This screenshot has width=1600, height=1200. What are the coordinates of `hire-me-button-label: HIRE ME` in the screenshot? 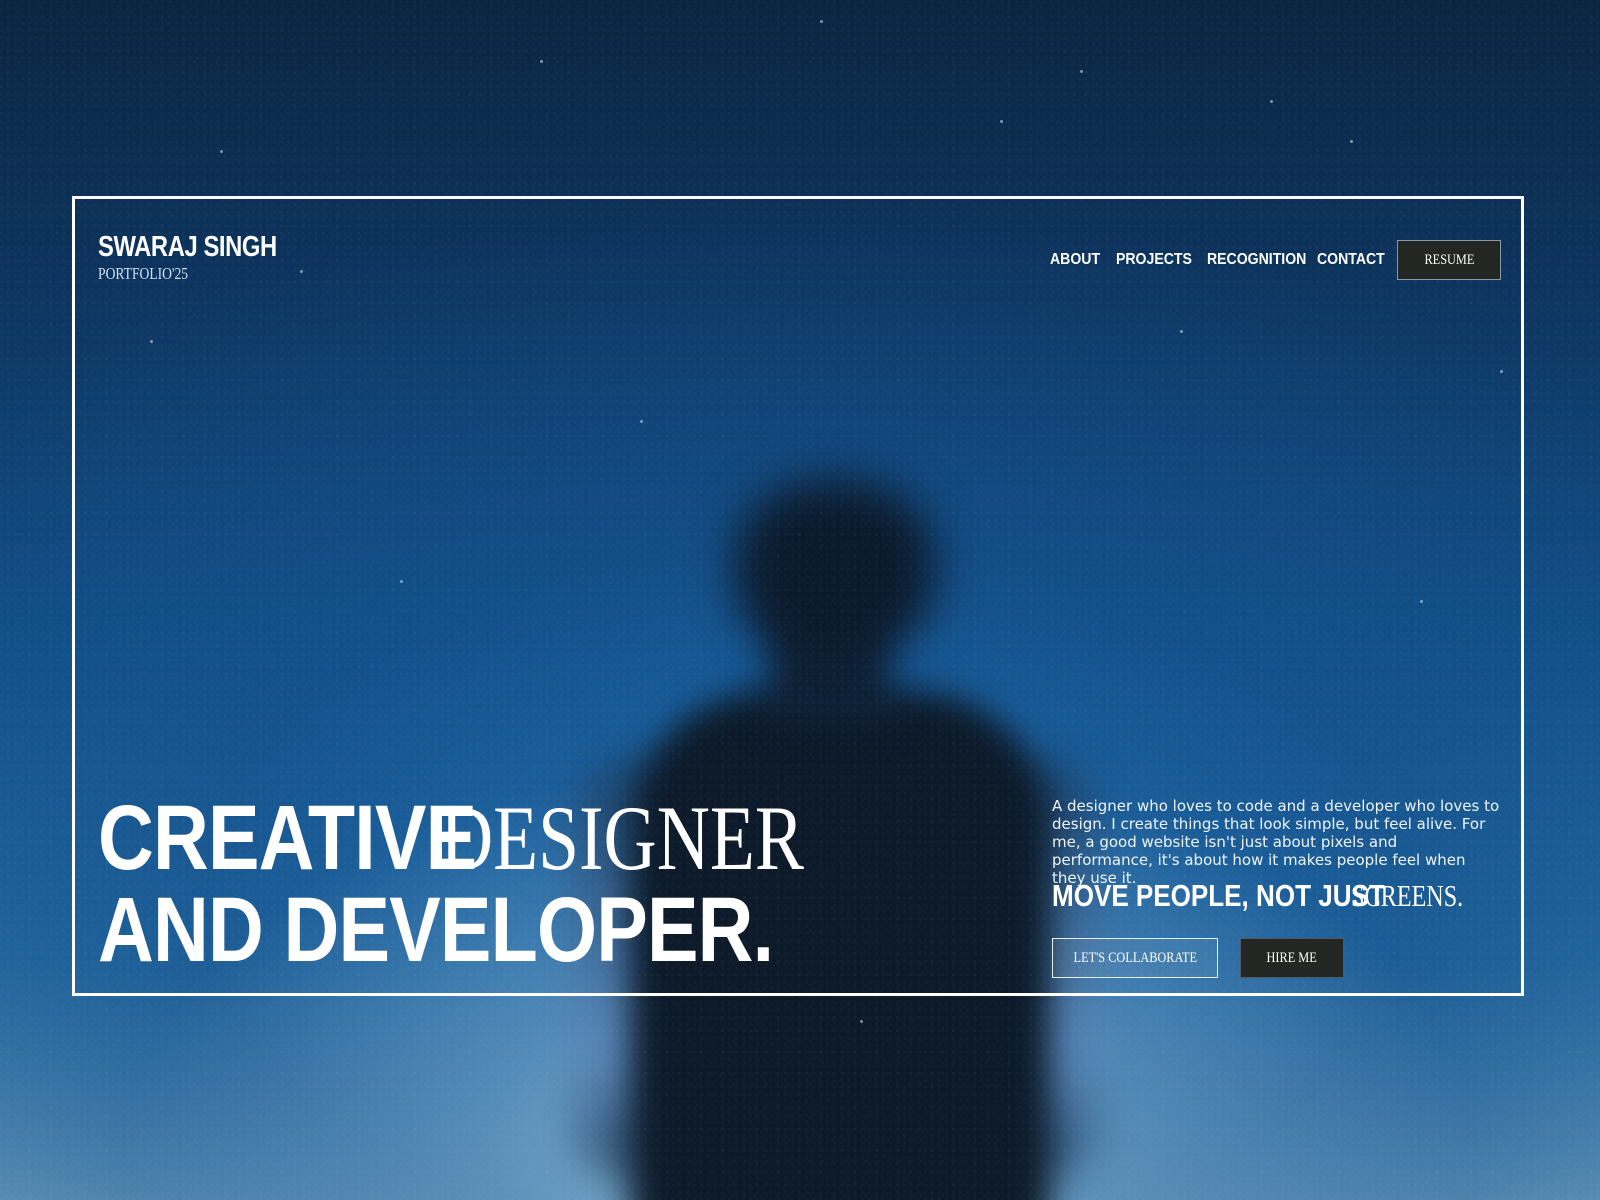 It's located at (1292, 957).